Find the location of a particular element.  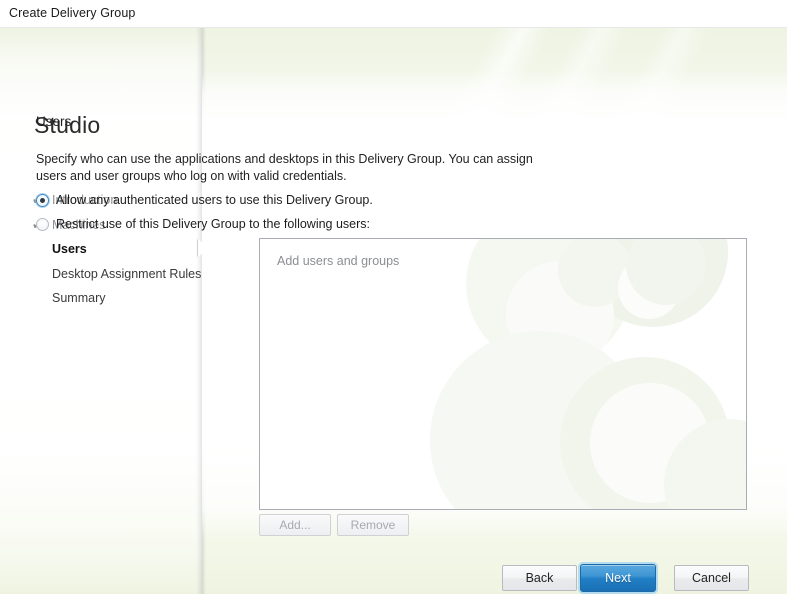

cancel-button: Cancel is located at coordinates (711, 578).